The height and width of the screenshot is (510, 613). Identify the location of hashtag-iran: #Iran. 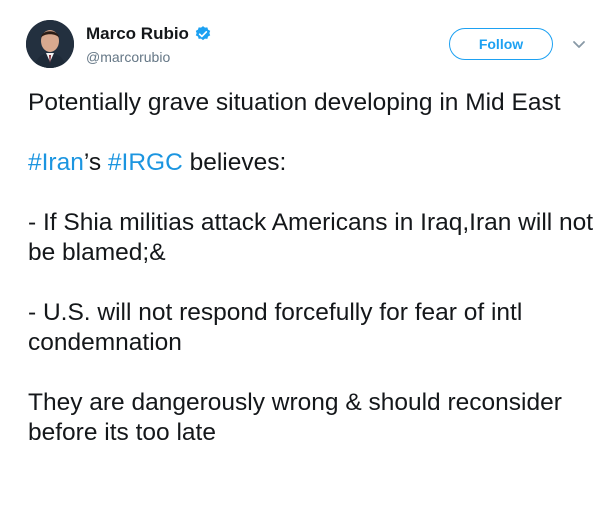
(56, 162).